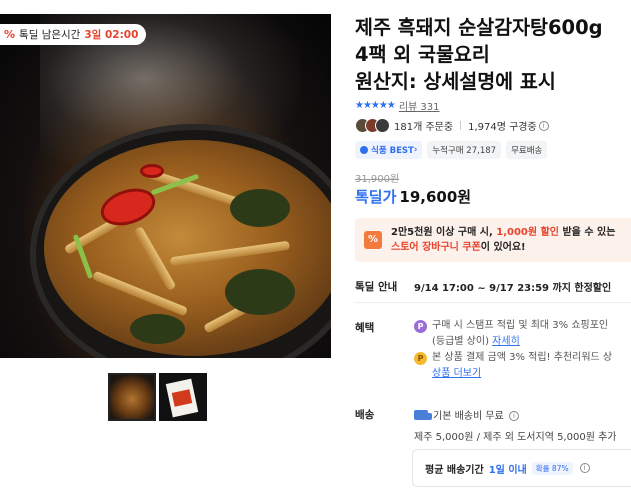 The height and width of the screenshot is (492, 631). What do you see at coordinates (552, 468) in the screenshot?
I see `probability-chip: 확률 87%` at bounding box center [552, 468].